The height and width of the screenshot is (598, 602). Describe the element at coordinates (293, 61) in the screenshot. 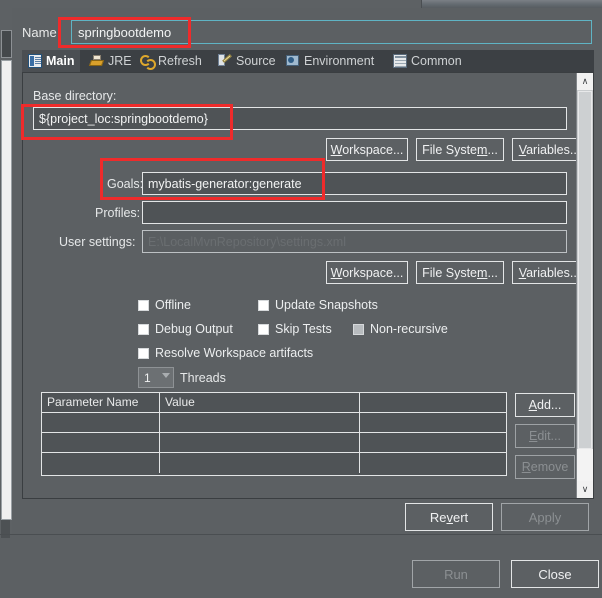

I see `environment-icon` at that location.